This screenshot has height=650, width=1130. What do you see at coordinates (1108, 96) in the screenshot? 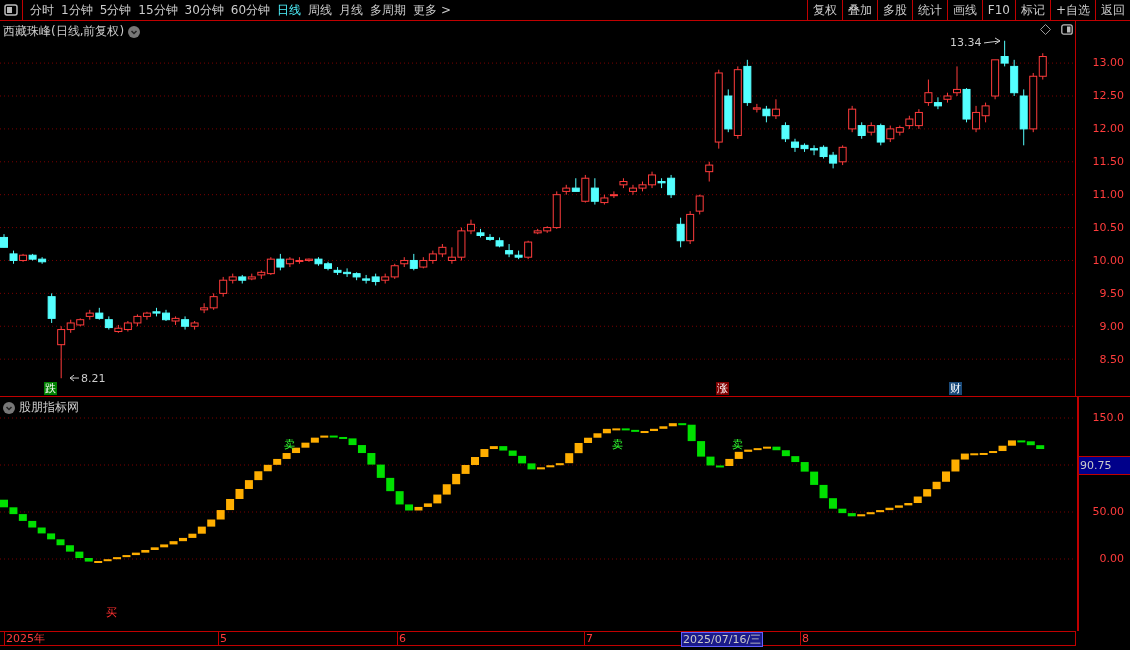
I see `axis-label: 12.50` at bounding box center [1108, 96].